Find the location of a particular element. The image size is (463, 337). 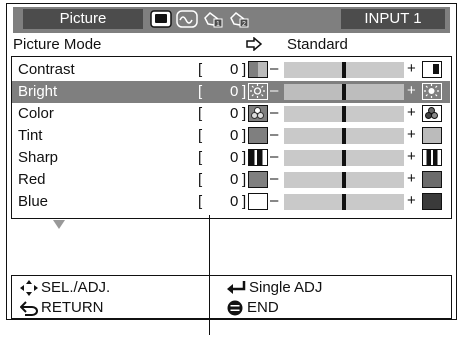

red-high-icon is located at coordinates (432, 179).